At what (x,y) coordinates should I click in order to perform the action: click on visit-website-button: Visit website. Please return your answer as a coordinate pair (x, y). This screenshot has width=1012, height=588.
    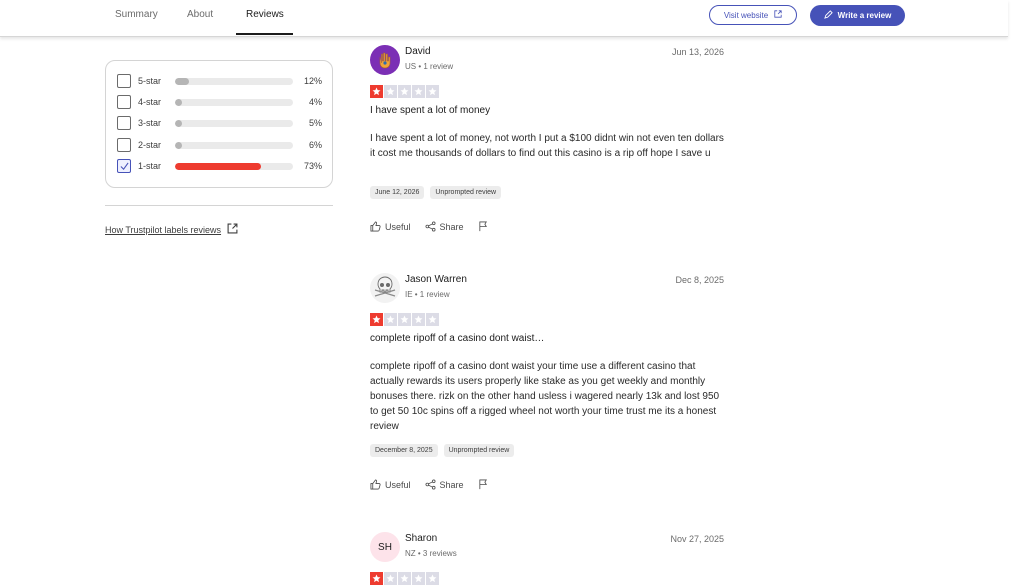
    Looking at the image, I should click on (753, 15).